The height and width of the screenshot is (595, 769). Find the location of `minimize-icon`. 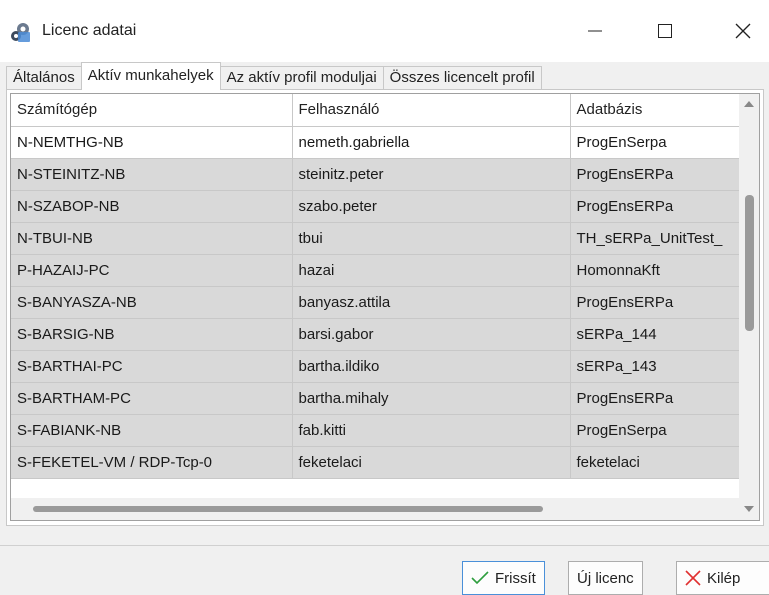

minimize-icon is located at coordinates (595, 31).